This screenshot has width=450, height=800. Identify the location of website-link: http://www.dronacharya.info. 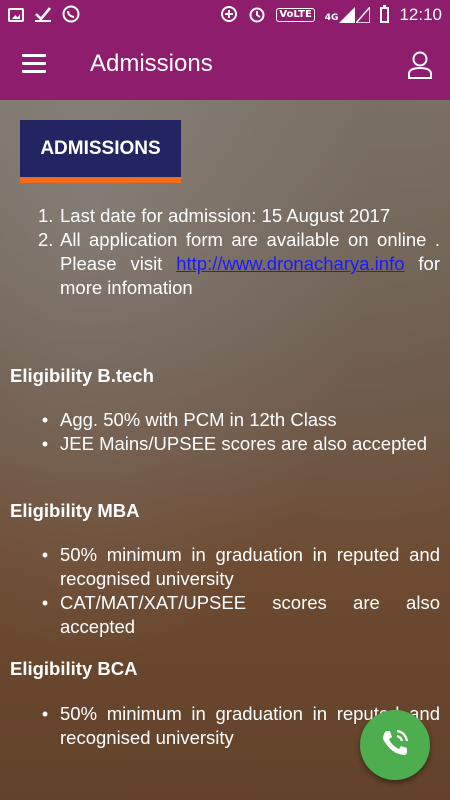
(290, 263).